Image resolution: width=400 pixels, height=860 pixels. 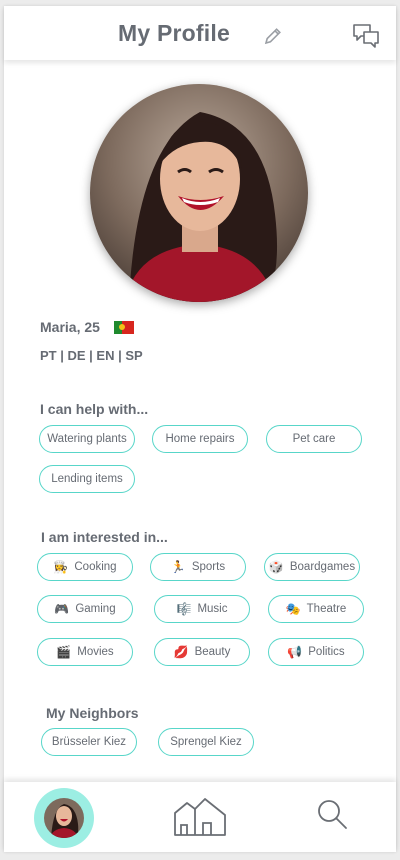 What do you see at coordinates (181, 652) in the screenshot?
I see `lips-icon: 💋` at bounding box center [181, 652].